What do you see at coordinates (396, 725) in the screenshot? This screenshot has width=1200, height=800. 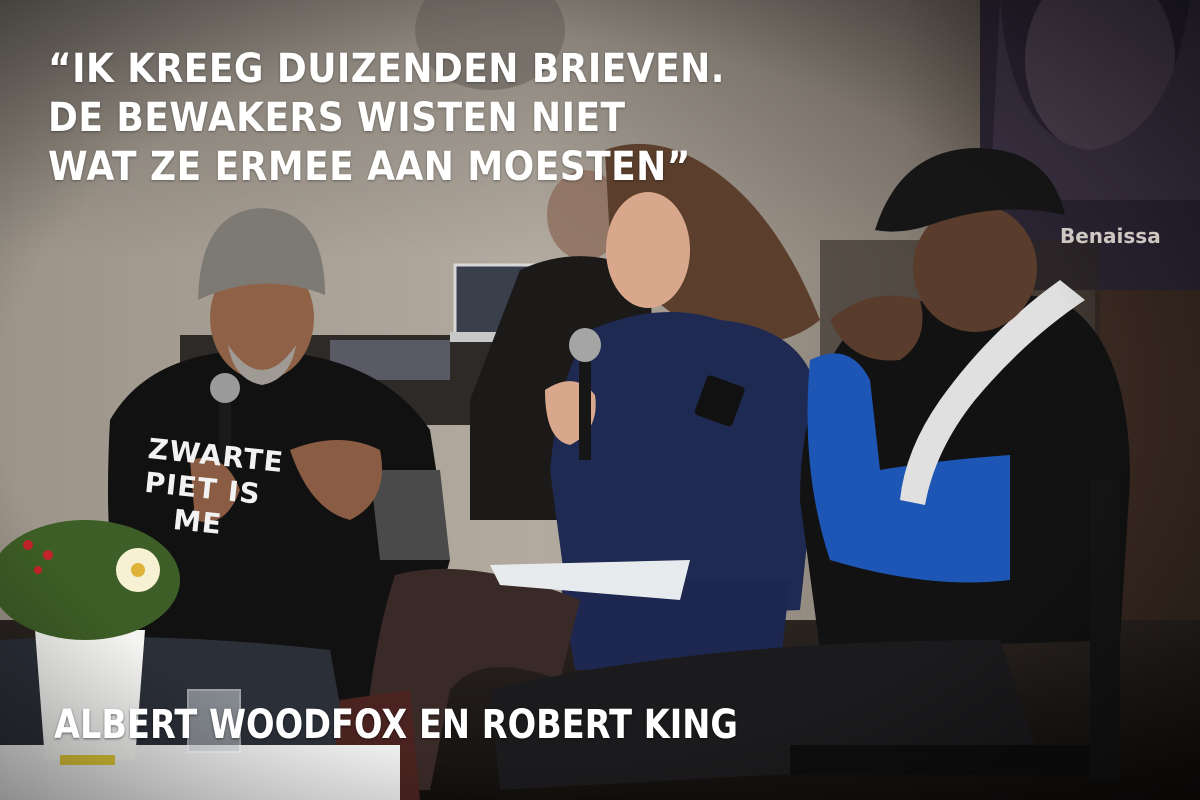 I see `photo-caption: ALBERT WOODFOX EN ROBERT KING` at bounding box center [396, 725].